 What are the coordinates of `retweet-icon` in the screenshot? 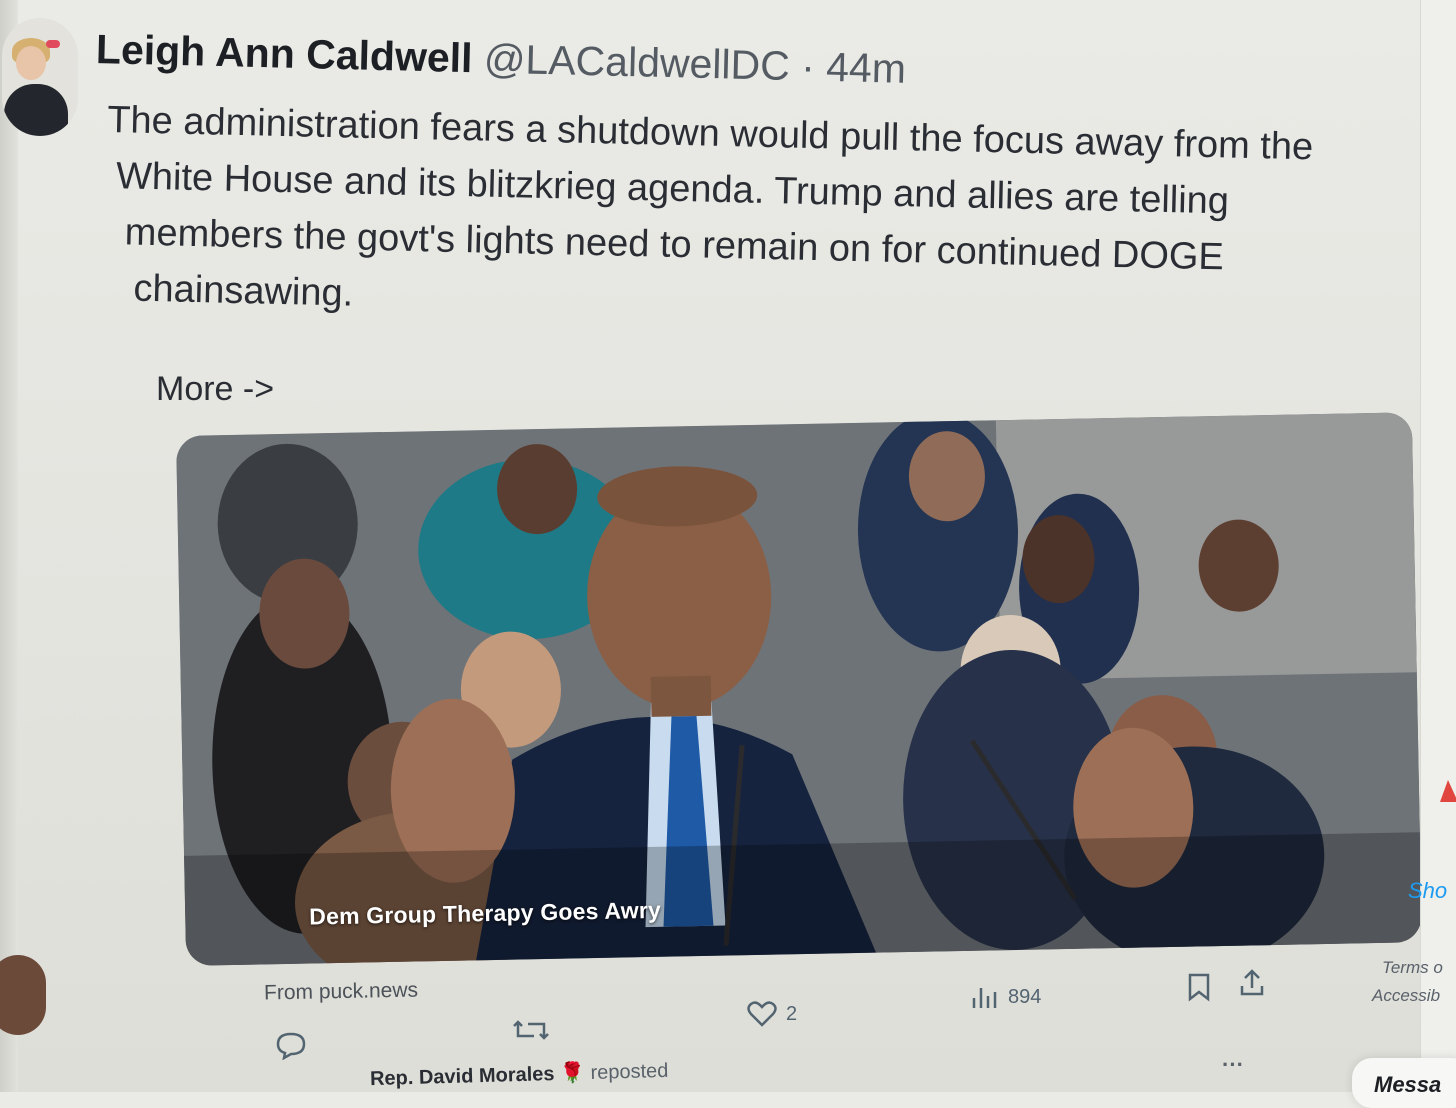 It's located at (531, 1030).